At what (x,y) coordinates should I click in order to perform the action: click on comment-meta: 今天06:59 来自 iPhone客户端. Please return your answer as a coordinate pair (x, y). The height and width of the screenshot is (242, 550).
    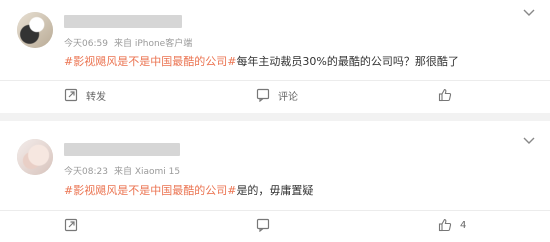
    Looking at the image, I should click on (128, 44).